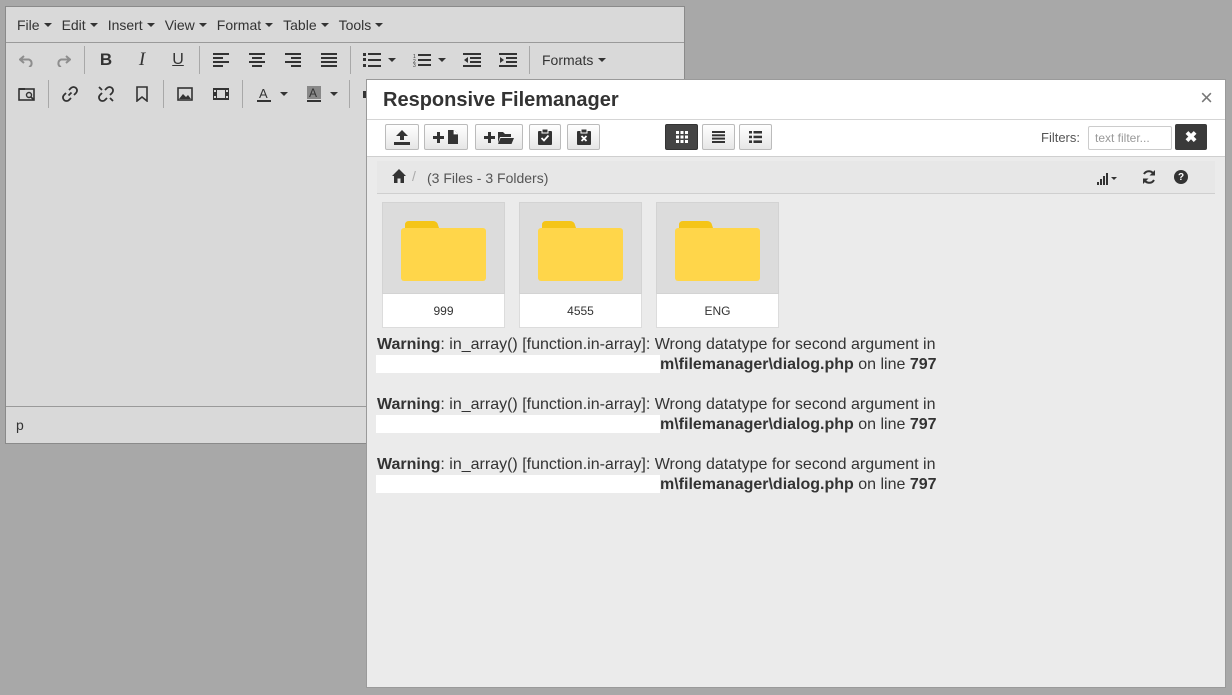 The width and height of the screenshot is (1232, 695). What do you see at coordinates (472, 60) in the screenshot?
I see `outdent-button` at bounding box center [472, 60].